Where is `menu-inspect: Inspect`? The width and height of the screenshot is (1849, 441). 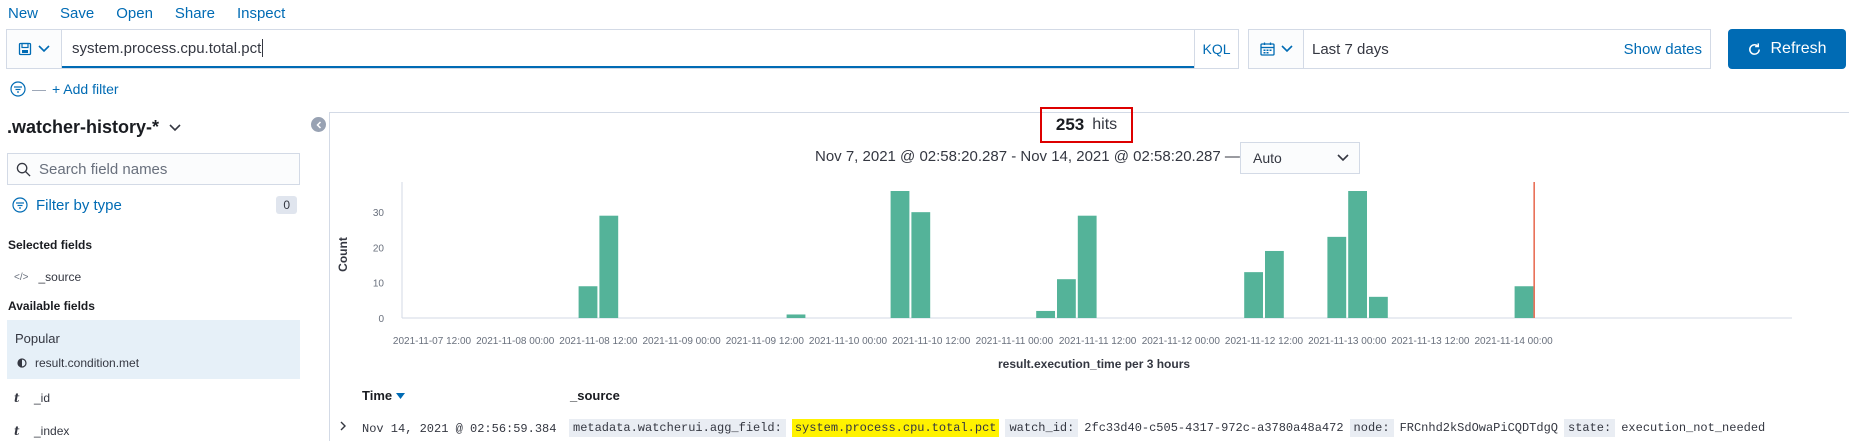 menu-inspect: Inspect is located at coordinates (261, 13).